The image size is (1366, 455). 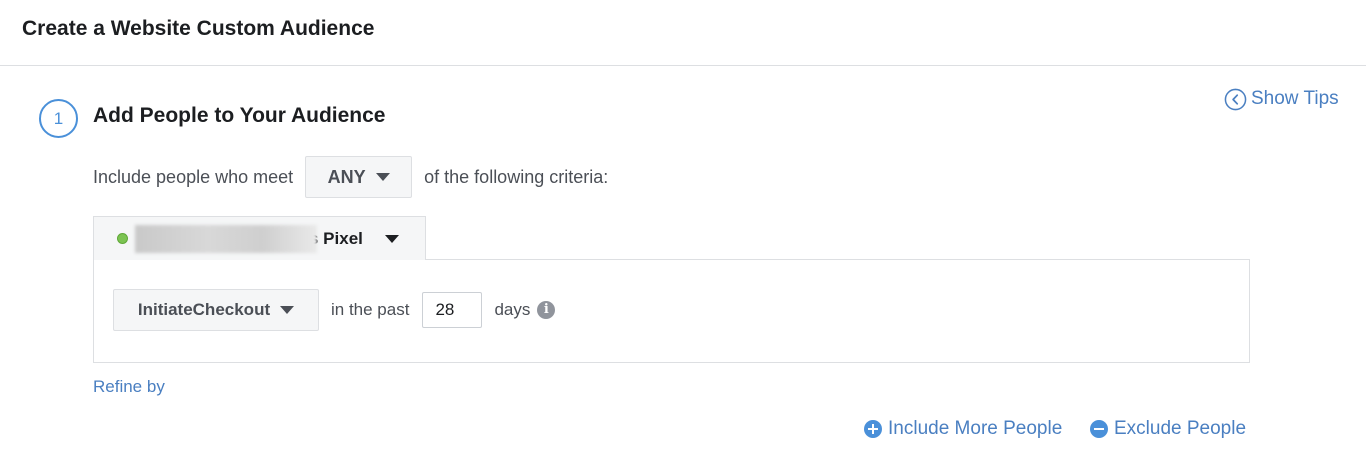 I want to click on show-tips-link: Show Tips, so click(x=1281, y=99).